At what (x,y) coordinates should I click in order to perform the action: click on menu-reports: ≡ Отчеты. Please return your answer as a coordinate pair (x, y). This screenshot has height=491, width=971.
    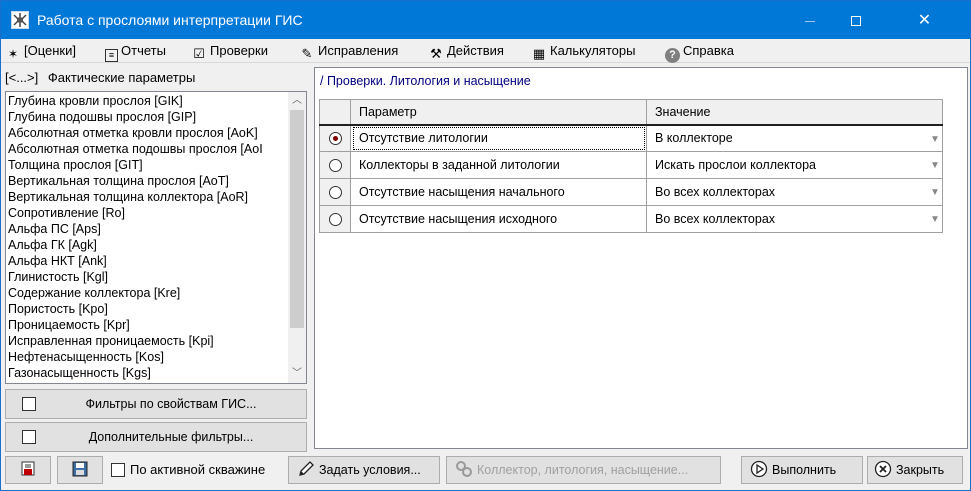
    Looking at the image, I should click on (135, 52).